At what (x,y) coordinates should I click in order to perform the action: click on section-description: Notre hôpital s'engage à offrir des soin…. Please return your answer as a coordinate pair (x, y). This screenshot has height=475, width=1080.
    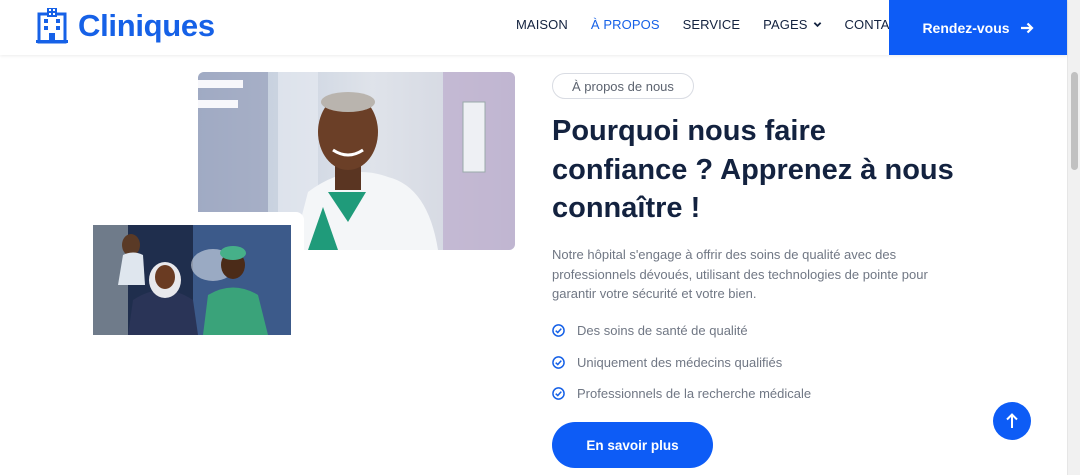
    Looking at the image, I should click on (740, 274).